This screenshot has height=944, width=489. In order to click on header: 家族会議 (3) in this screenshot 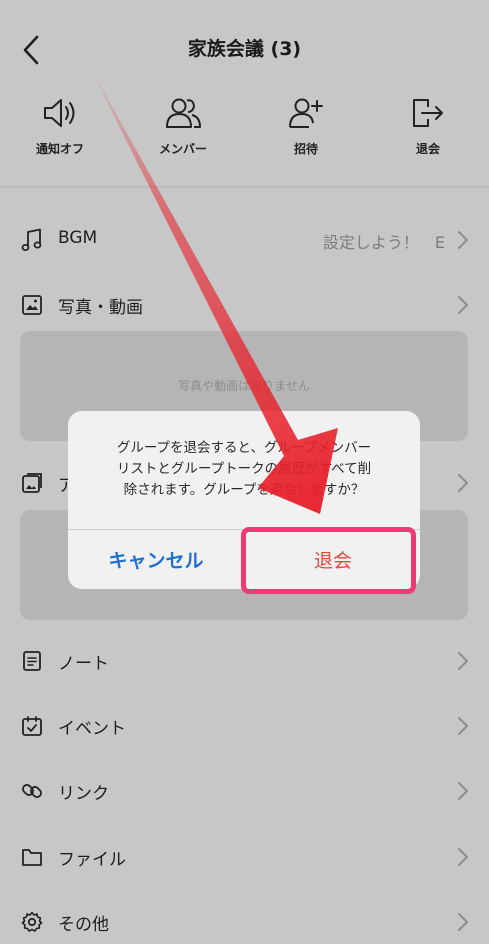, I will do `click(244, 48)`.